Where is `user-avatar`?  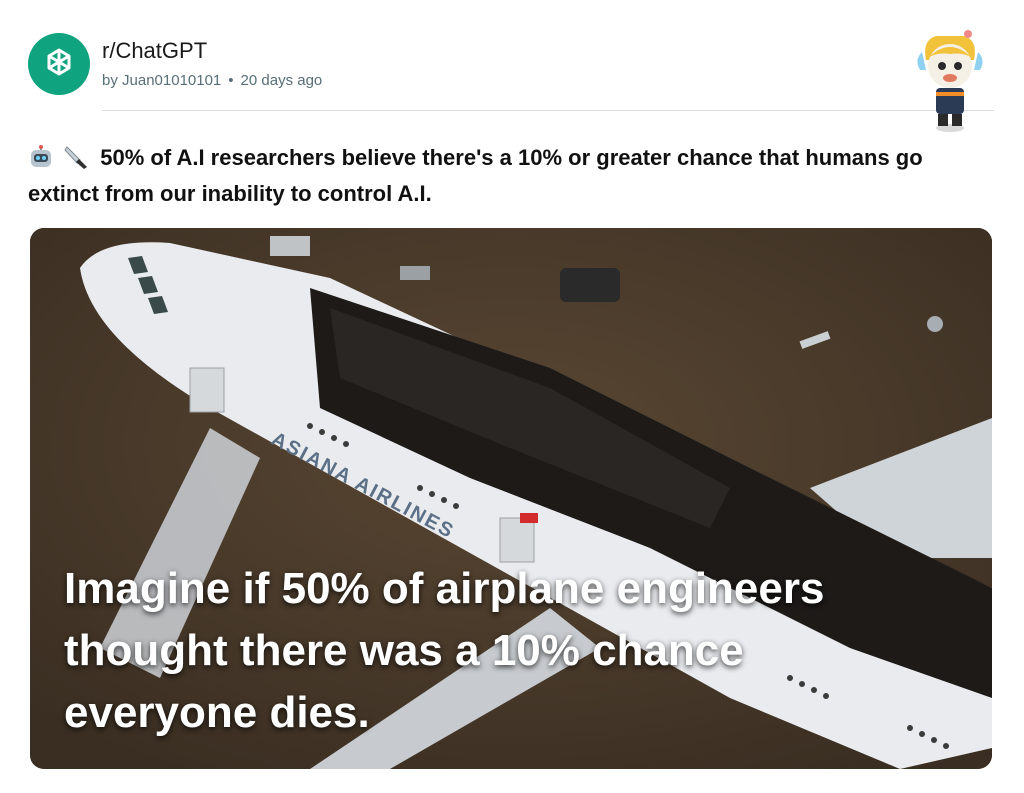
user-avatar is located at coordinates (950, 82).